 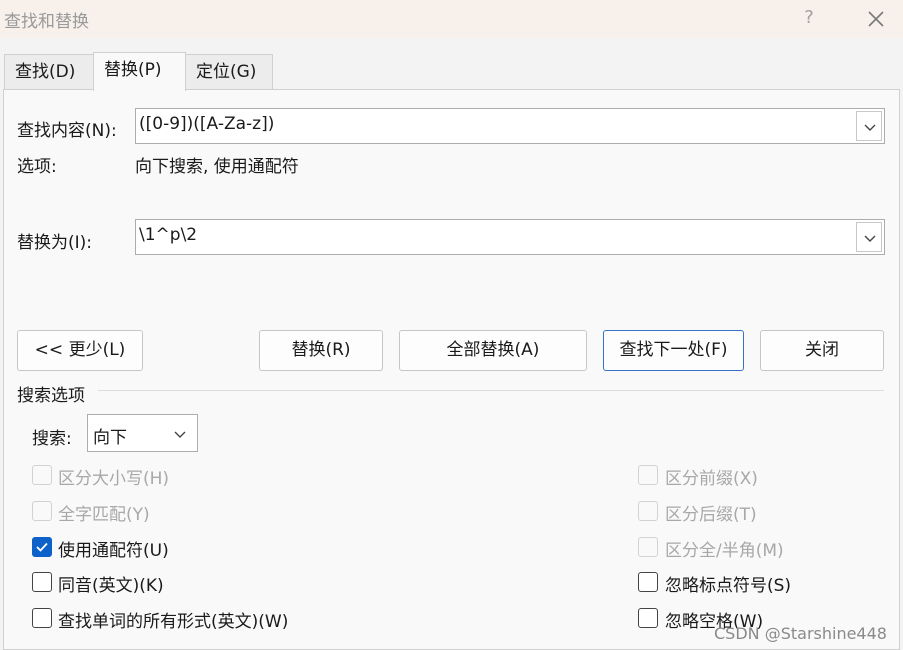 I want to click on replace-button: 替换(R), so click(x=321, y=350).